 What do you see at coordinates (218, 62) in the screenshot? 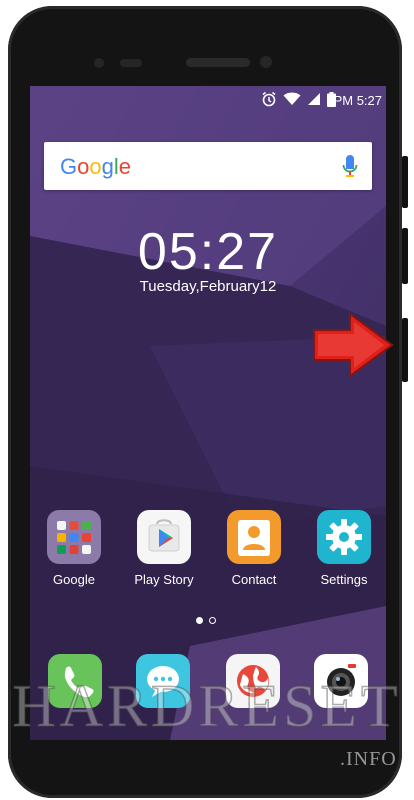
I see `earpiece-speaker` at bounding box center [218, 62].